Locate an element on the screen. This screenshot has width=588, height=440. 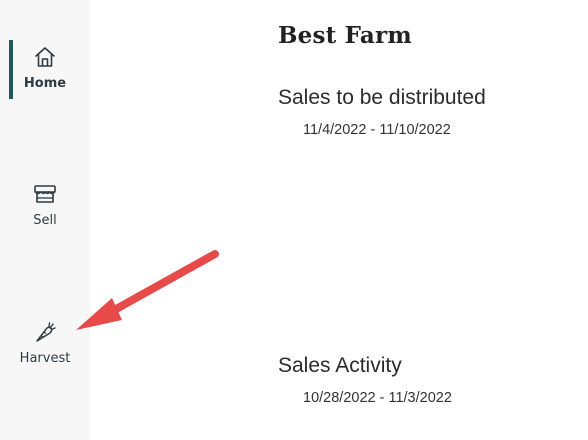
storefront-icon is located at coordinates (45, 194).